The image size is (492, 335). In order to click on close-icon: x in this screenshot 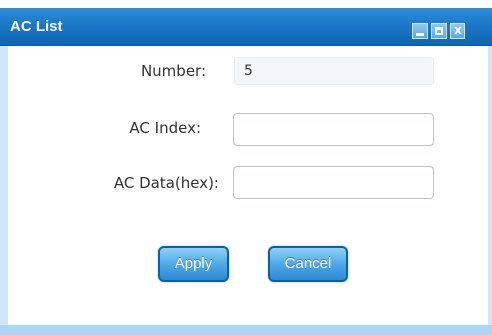, I will do `click(458, 30)`.